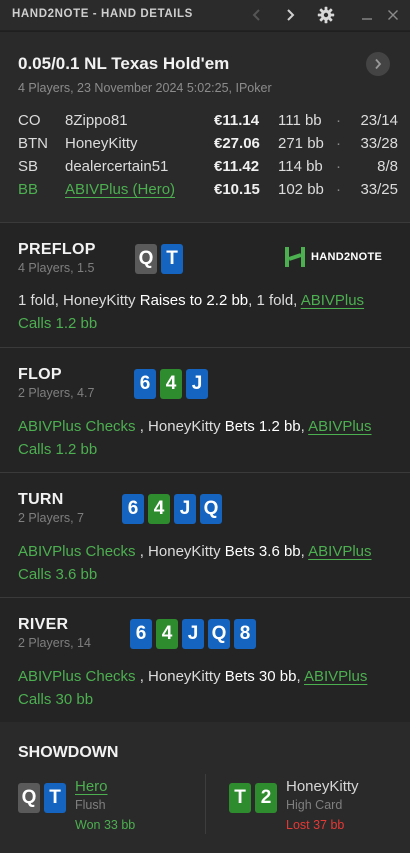 The width and height of the screenshot is (410, 853). What do you see at coordinates (347, 257) in the screenshot?
I see `hand2note-logo-text: HAND2NOTE` at bounding box center [347, 257].